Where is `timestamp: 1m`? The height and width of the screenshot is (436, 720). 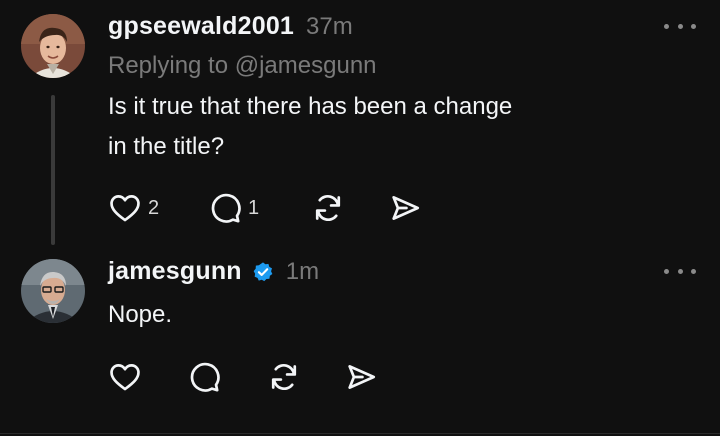 timestamp: 1m is located at coordinates (302, 271).